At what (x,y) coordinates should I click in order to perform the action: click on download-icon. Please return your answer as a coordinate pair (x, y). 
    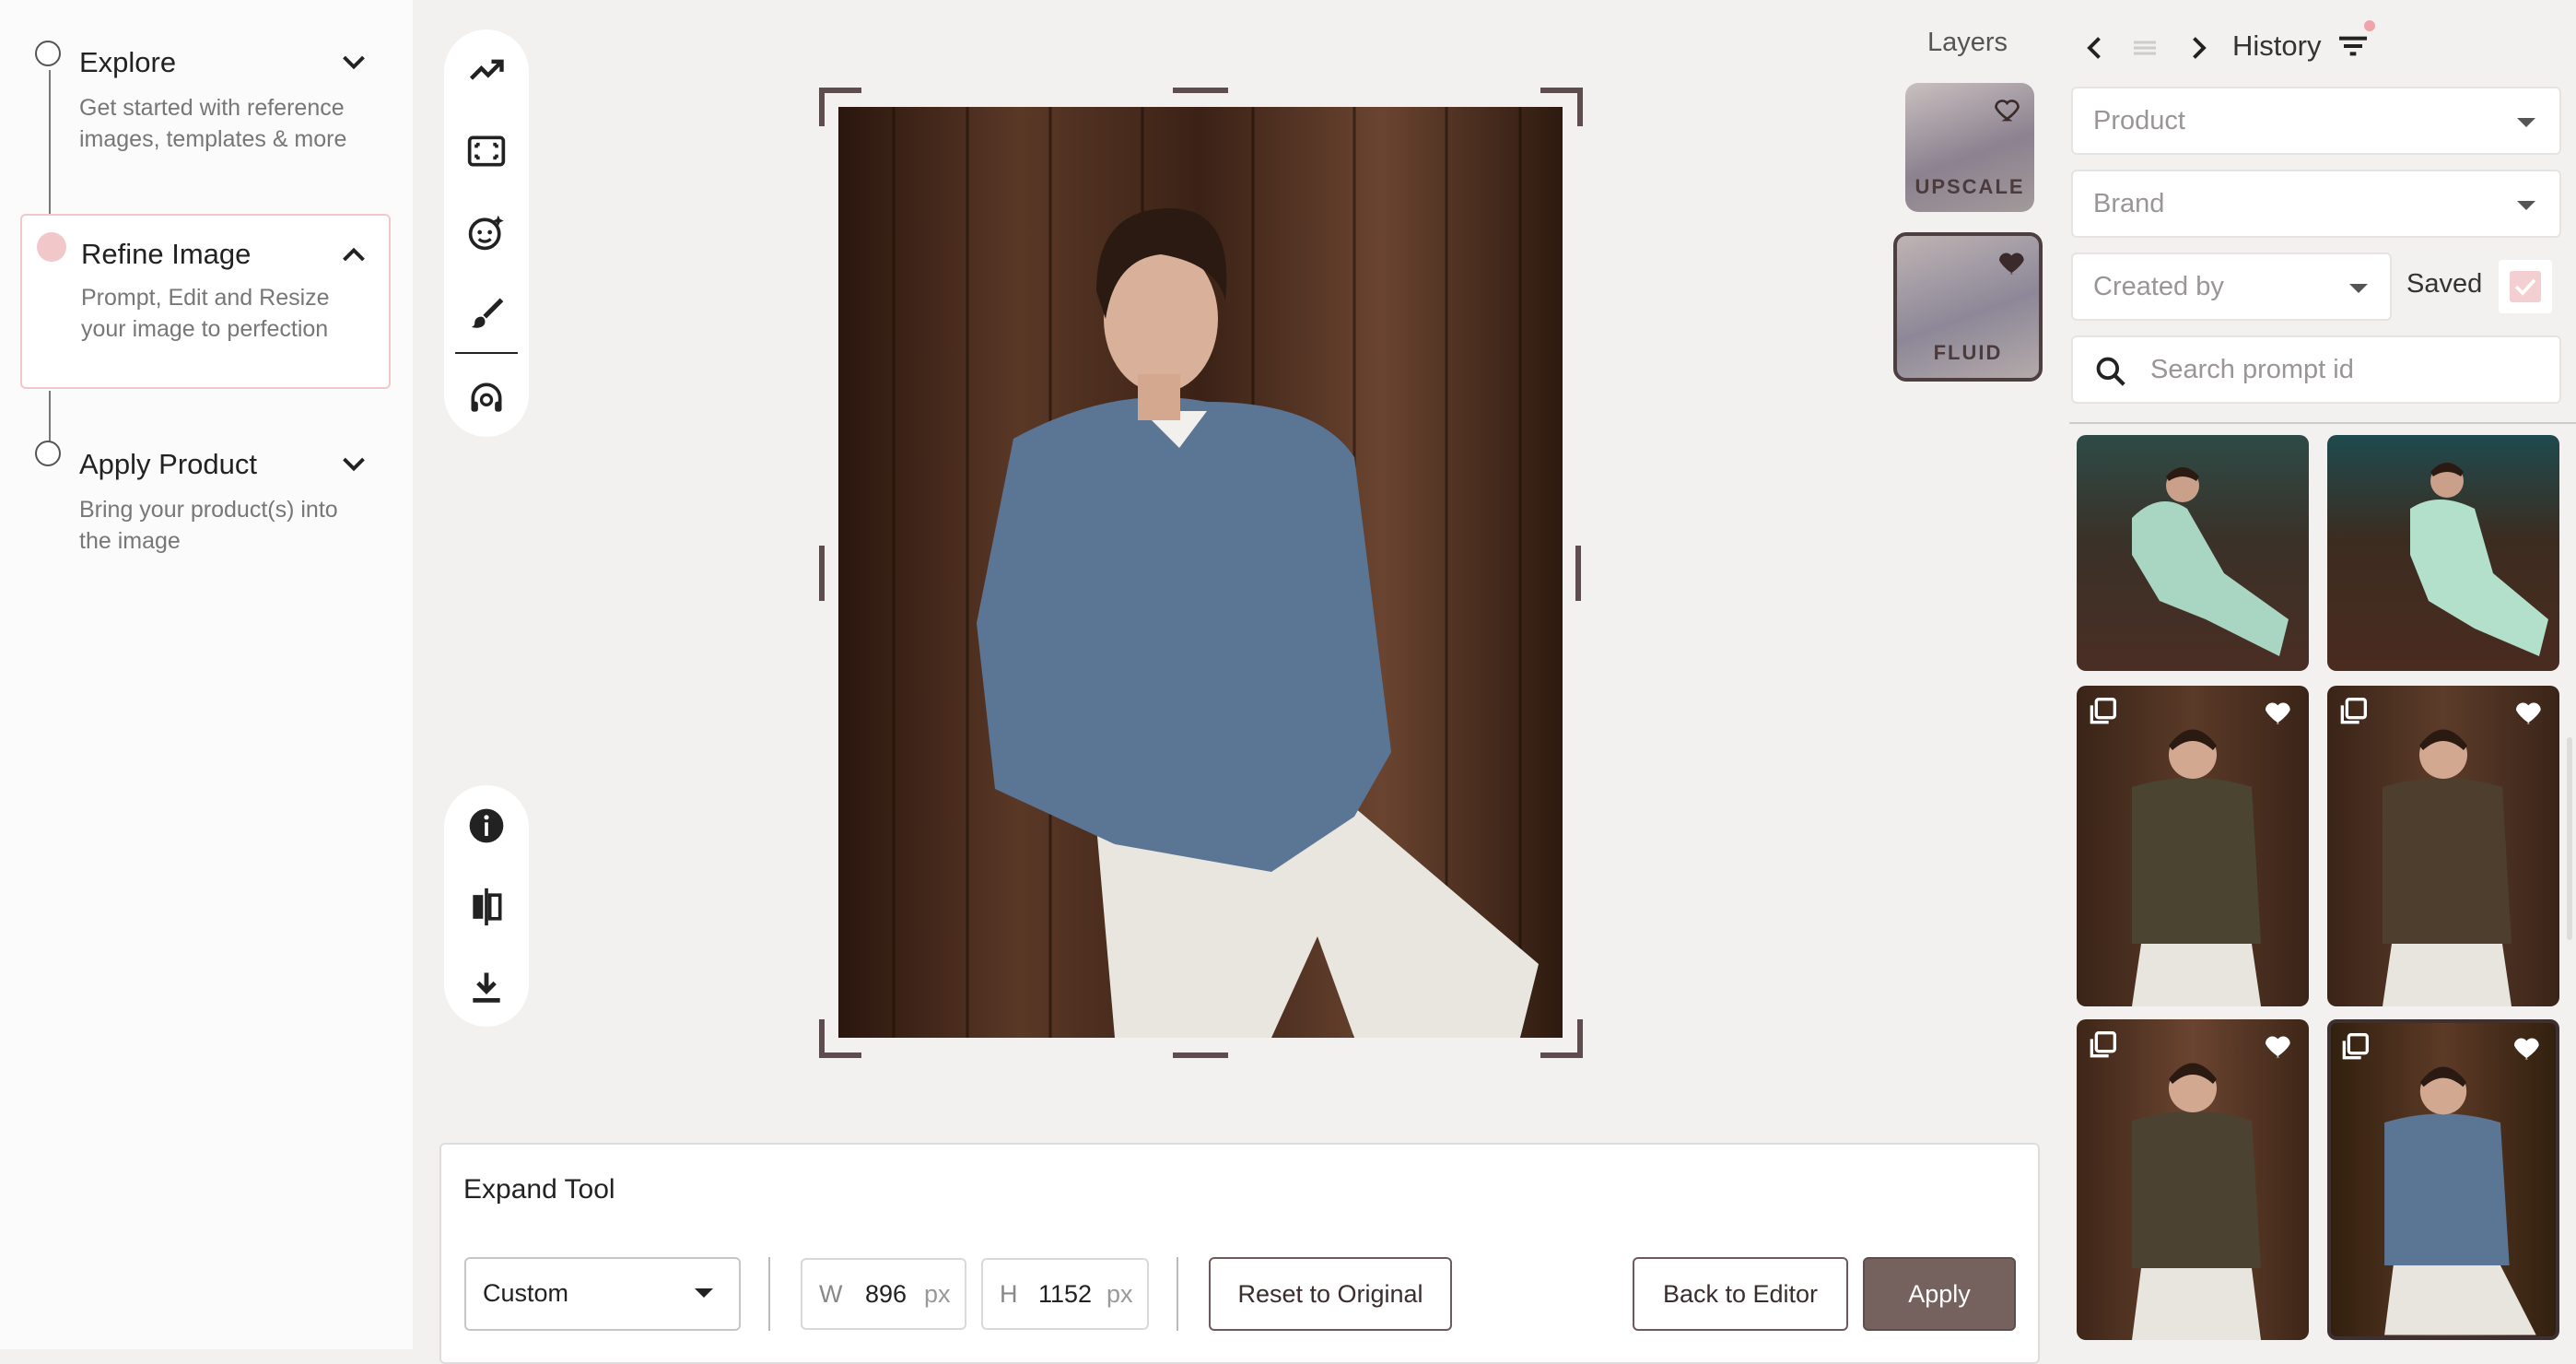
    Looking at the image, I should click on (486, 987).